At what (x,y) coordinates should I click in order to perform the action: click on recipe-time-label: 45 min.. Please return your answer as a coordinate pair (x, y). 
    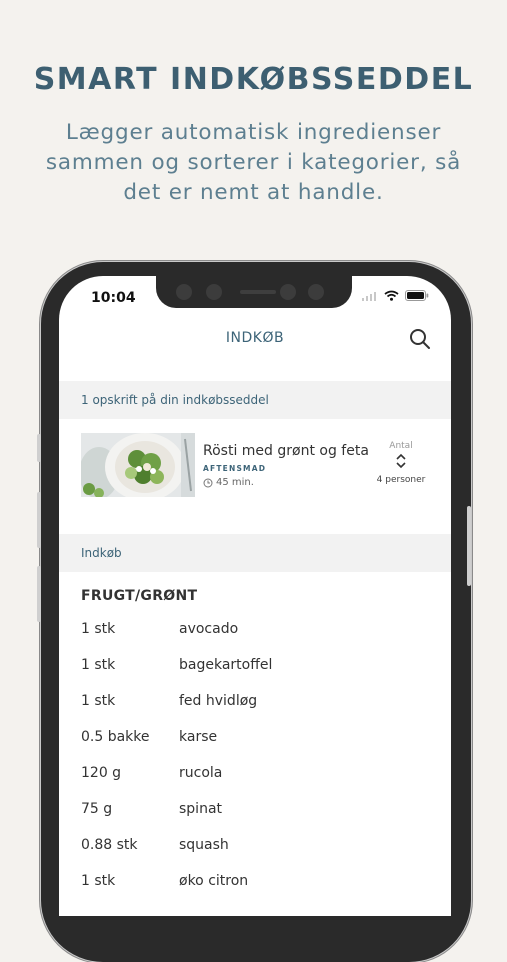
    Looking at the image, I should click on (235, 482).